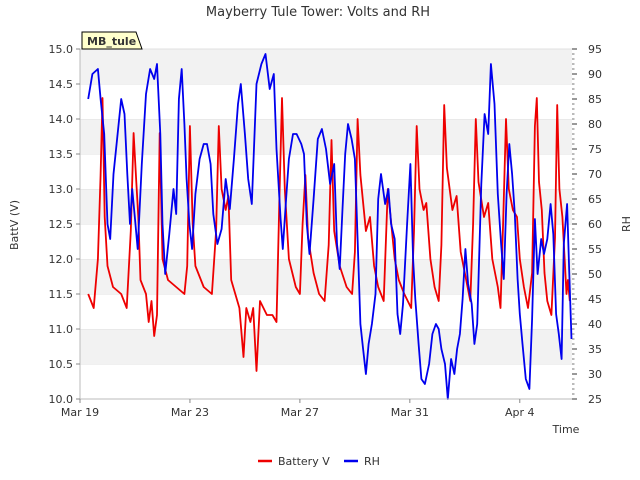  I want to click on y-left-tick-label: 12.5, so click(61, 224).